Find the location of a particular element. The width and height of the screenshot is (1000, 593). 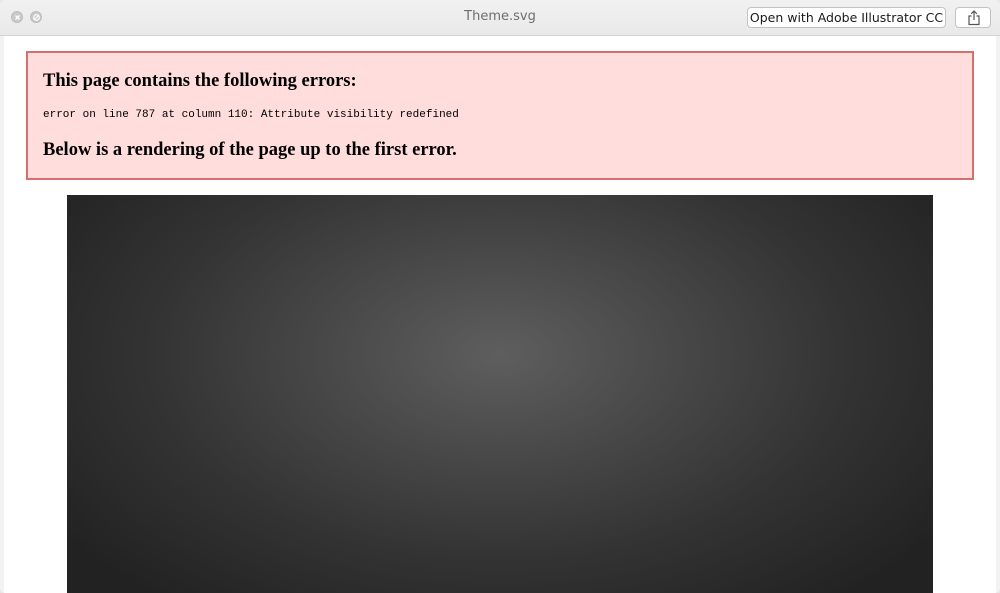

share-icon is located at coordinates (974, 18).